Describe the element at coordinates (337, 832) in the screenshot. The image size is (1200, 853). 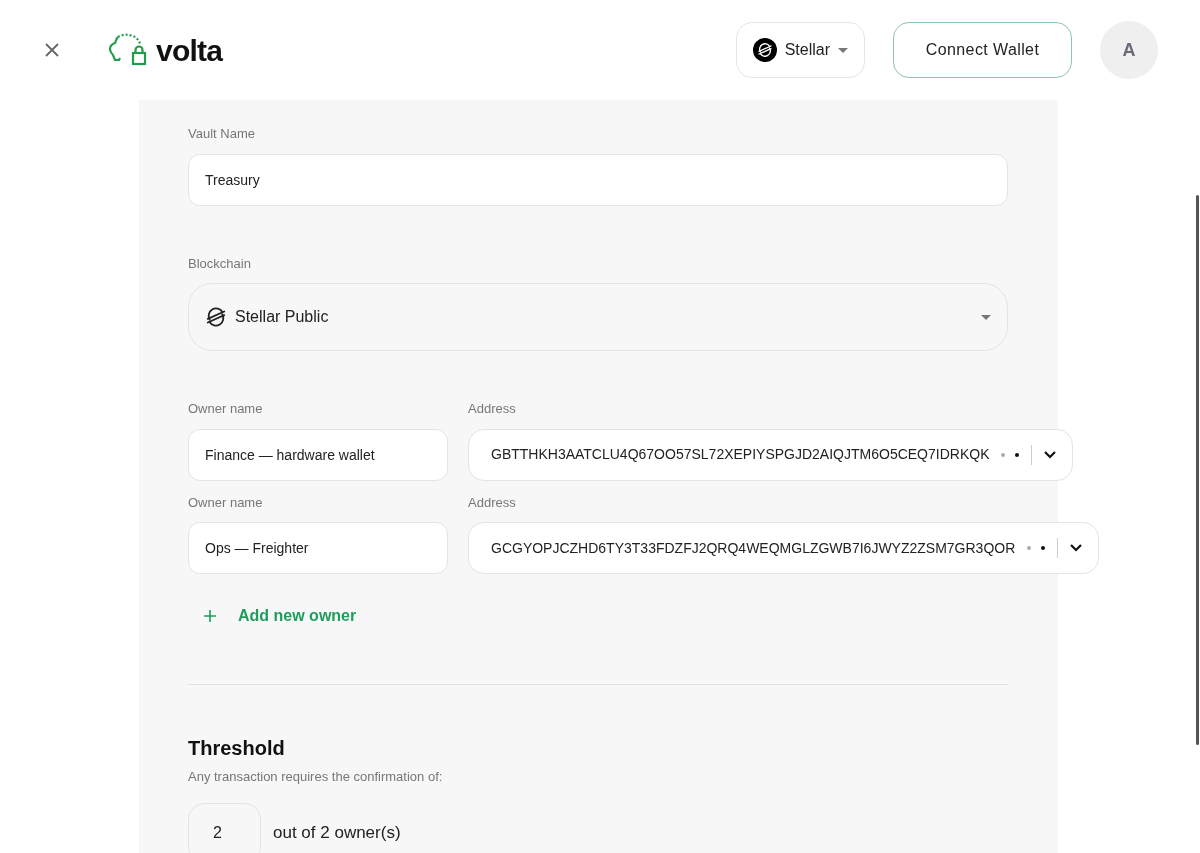
I see `threshold-suffix: out of 2 owner(s)` at that location.